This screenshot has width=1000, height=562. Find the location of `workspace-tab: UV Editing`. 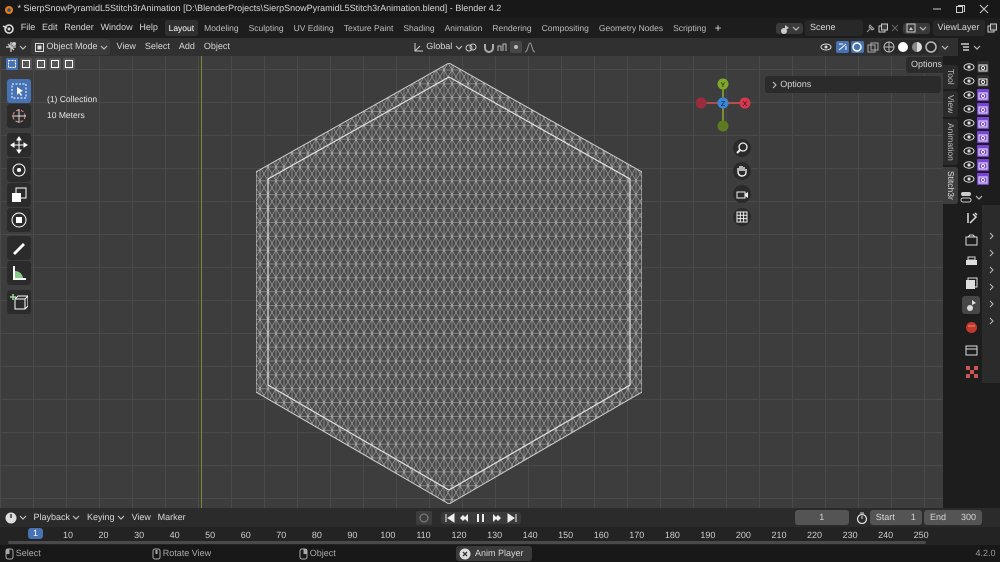

workspace-tab: UV Editing is located at coordinates (314, 28).